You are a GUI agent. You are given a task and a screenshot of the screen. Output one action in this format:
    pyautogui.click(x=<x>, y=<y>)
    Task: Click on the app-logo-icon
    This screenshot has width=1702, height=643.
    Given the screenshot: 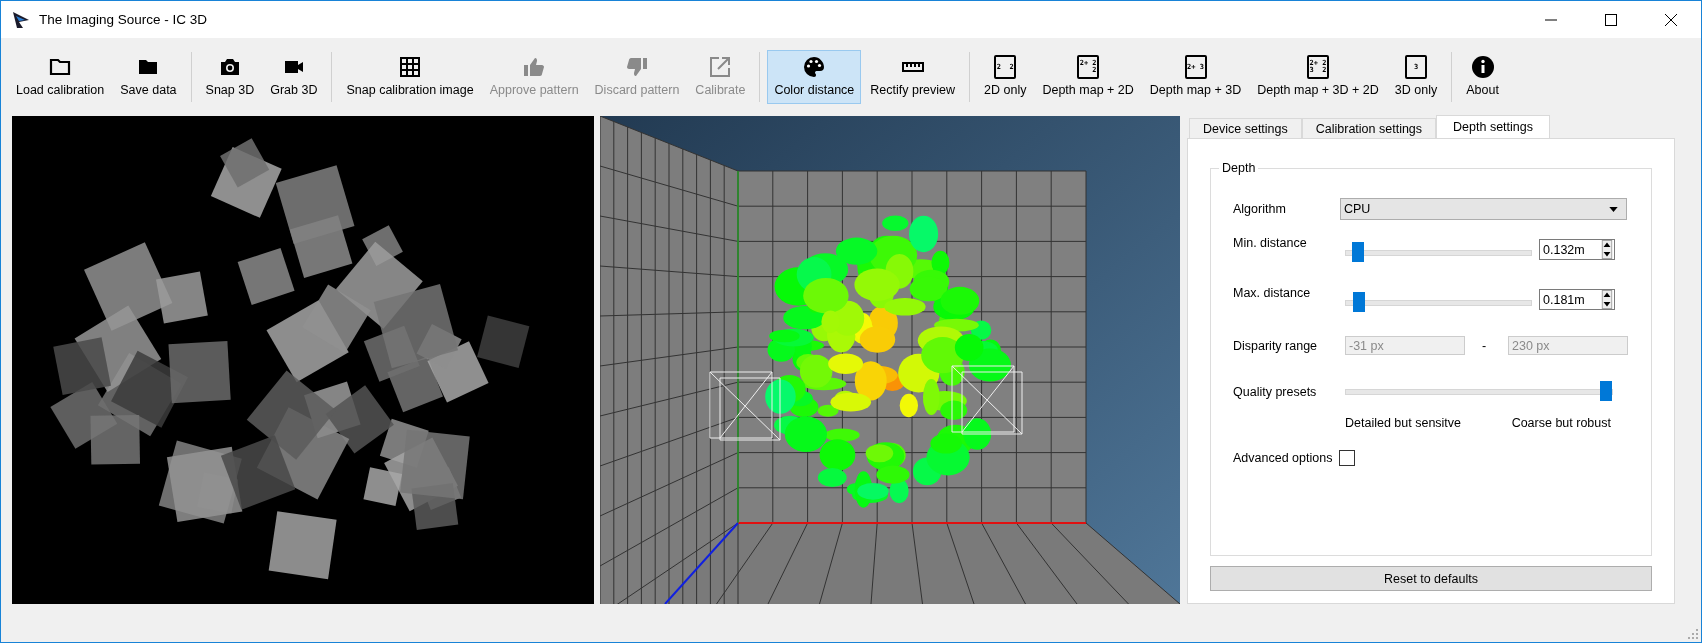 What is the action you would take?
    pyautogui.click(x=21, y=19)
    